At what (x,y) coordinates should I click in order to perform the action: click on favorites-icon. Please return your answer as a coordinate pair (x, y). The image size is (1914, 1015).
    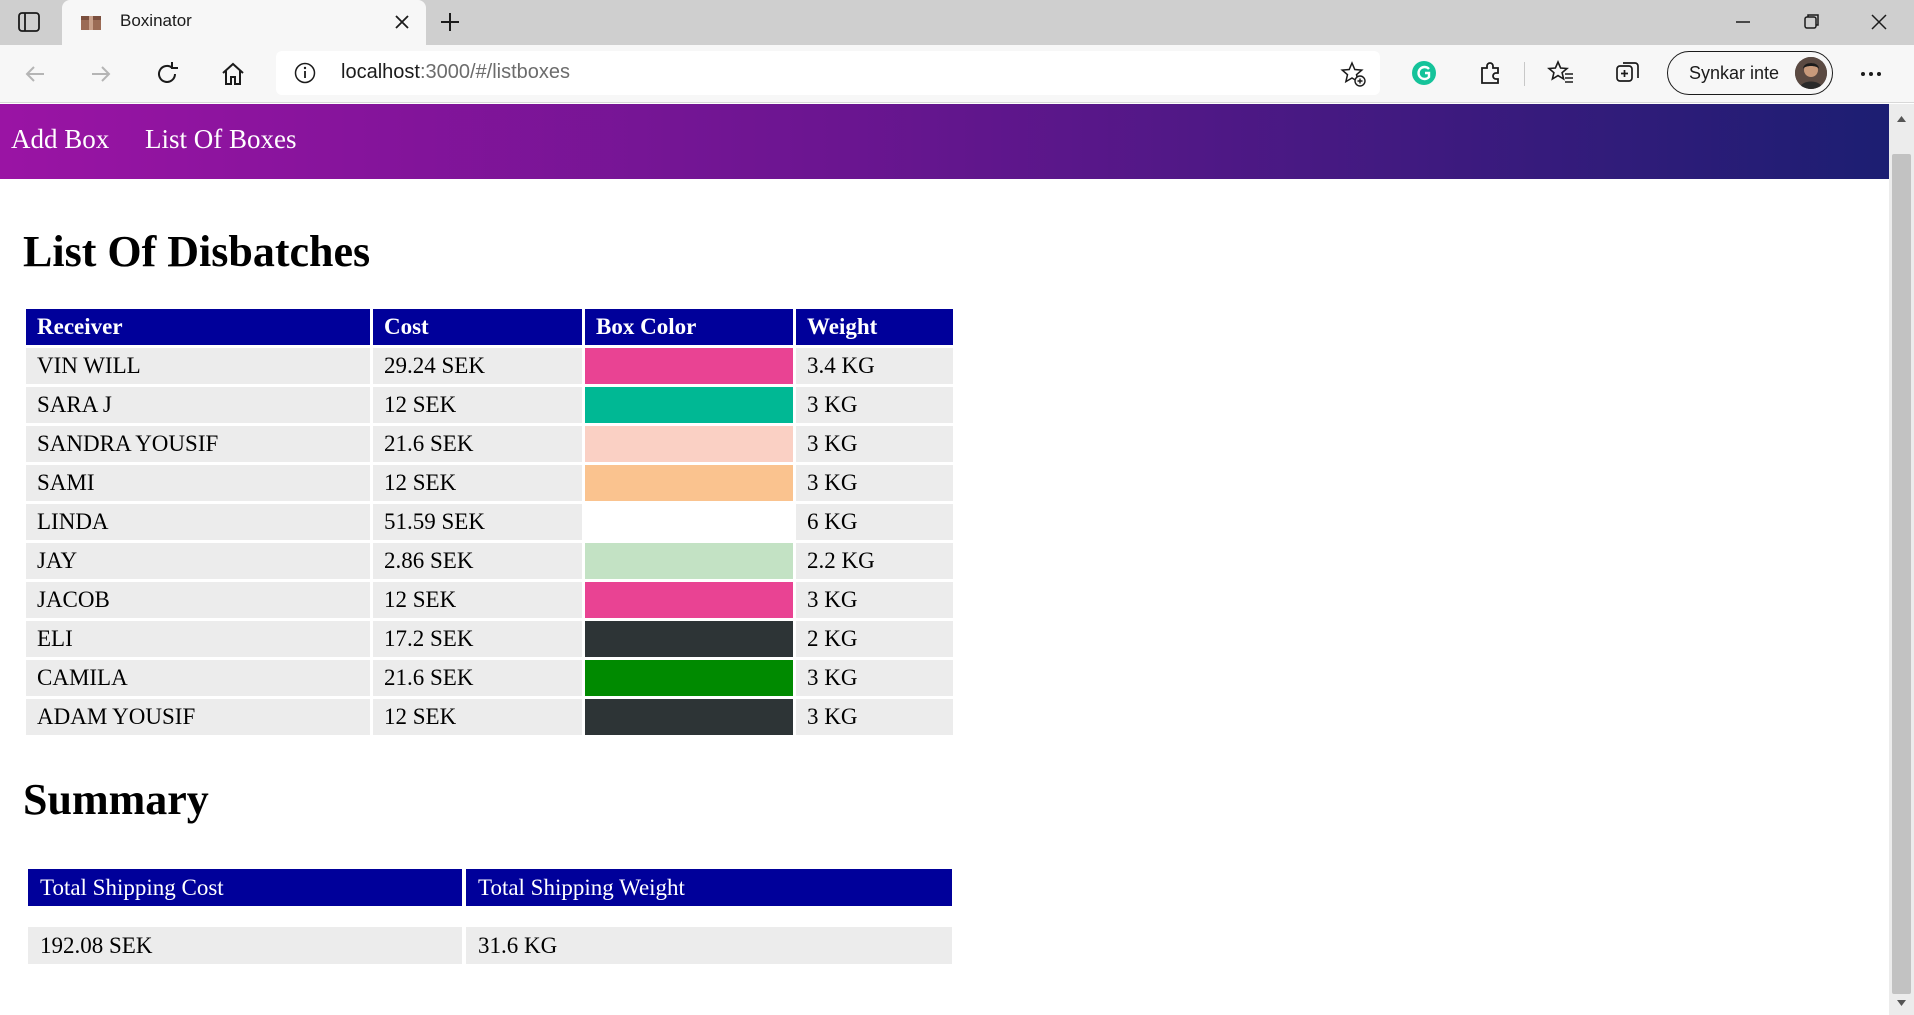
    Looking at the image, I should click on (1561, 73).